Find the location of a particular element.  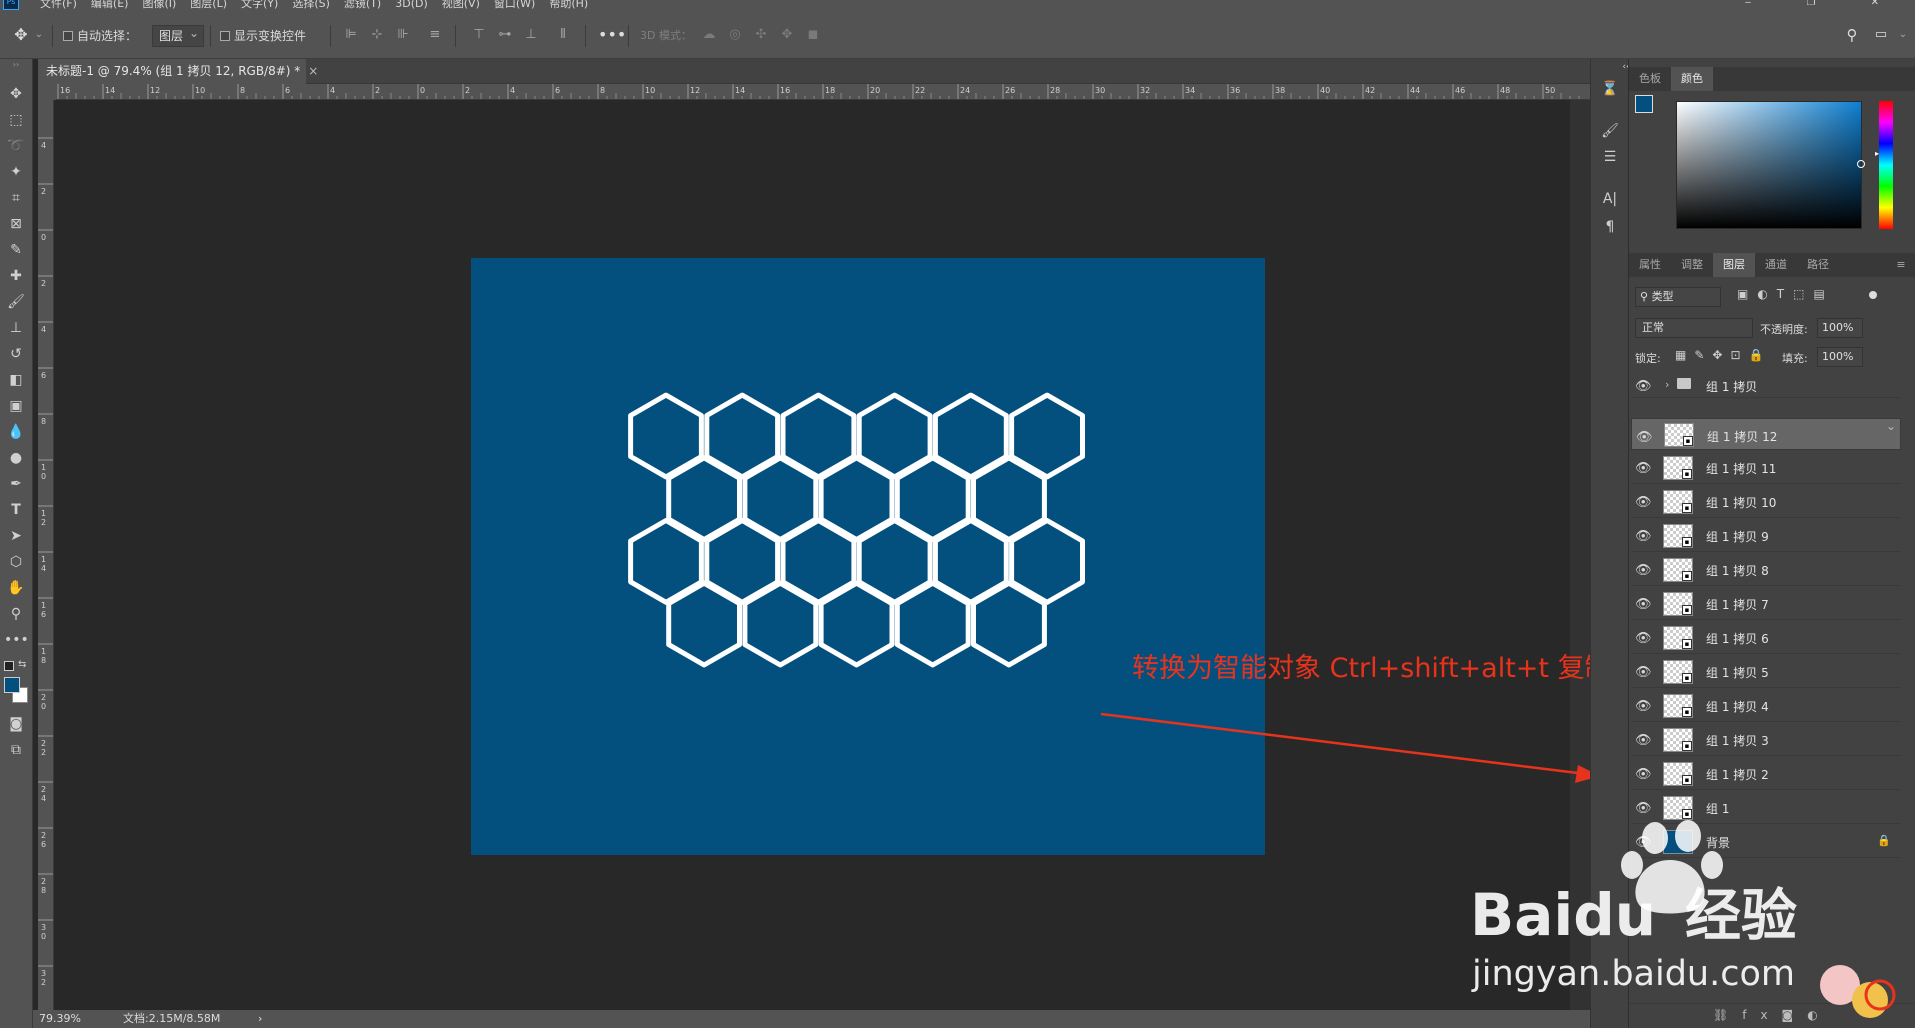

layer-name: 组 1 拷贝 is located at coordinates (1732, 387).